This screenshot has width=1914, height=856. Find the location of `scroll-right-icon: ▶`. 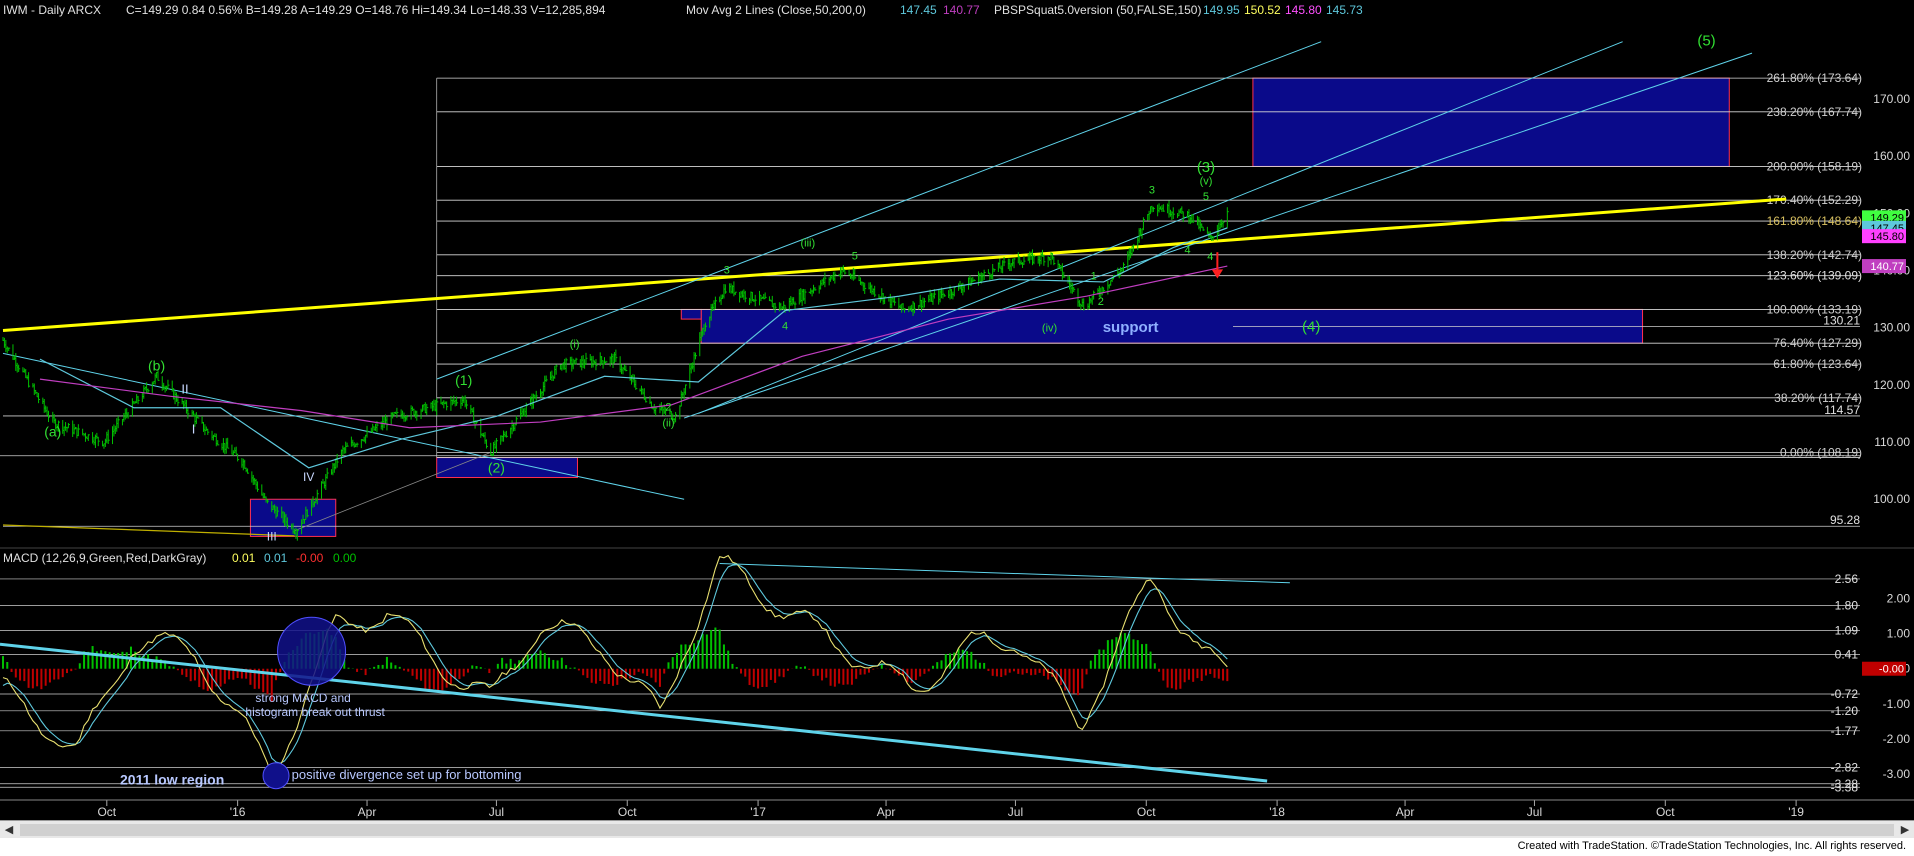

scroll-right-icon: ▶ is located at coordinates (1905, 830).